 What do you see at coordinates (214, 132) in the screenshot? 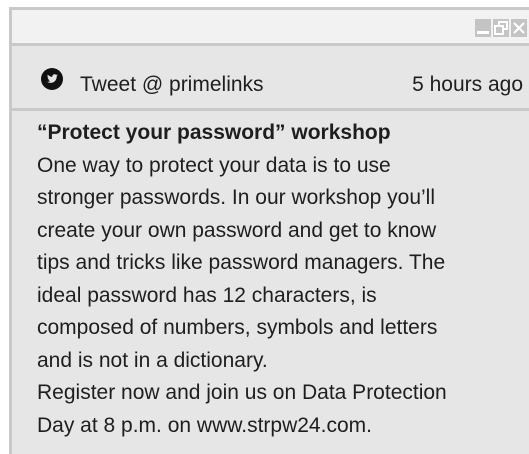
I see `tweet-title: “Protect your password” workshop` at bounding box center [214, 132].